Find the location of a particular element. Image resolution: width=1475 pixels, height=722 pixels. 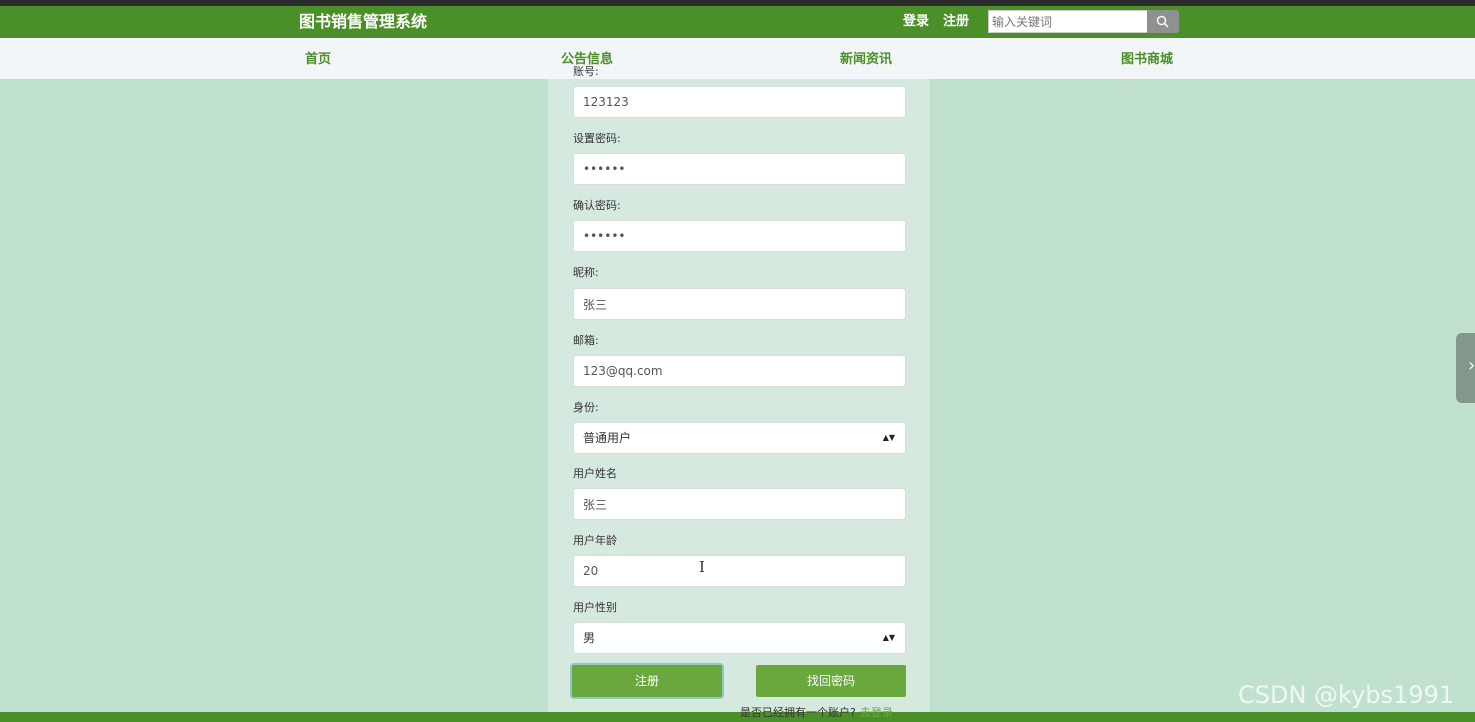

search-button is located at coordinates (1163, 21).